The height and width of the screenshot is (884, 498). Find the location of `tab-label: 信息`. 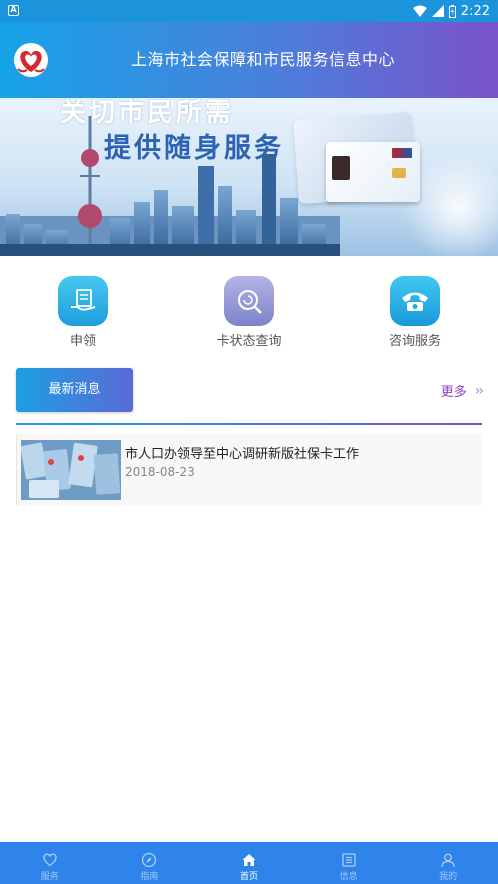

tab-label: 信息 is located at coordinates (348, 877).